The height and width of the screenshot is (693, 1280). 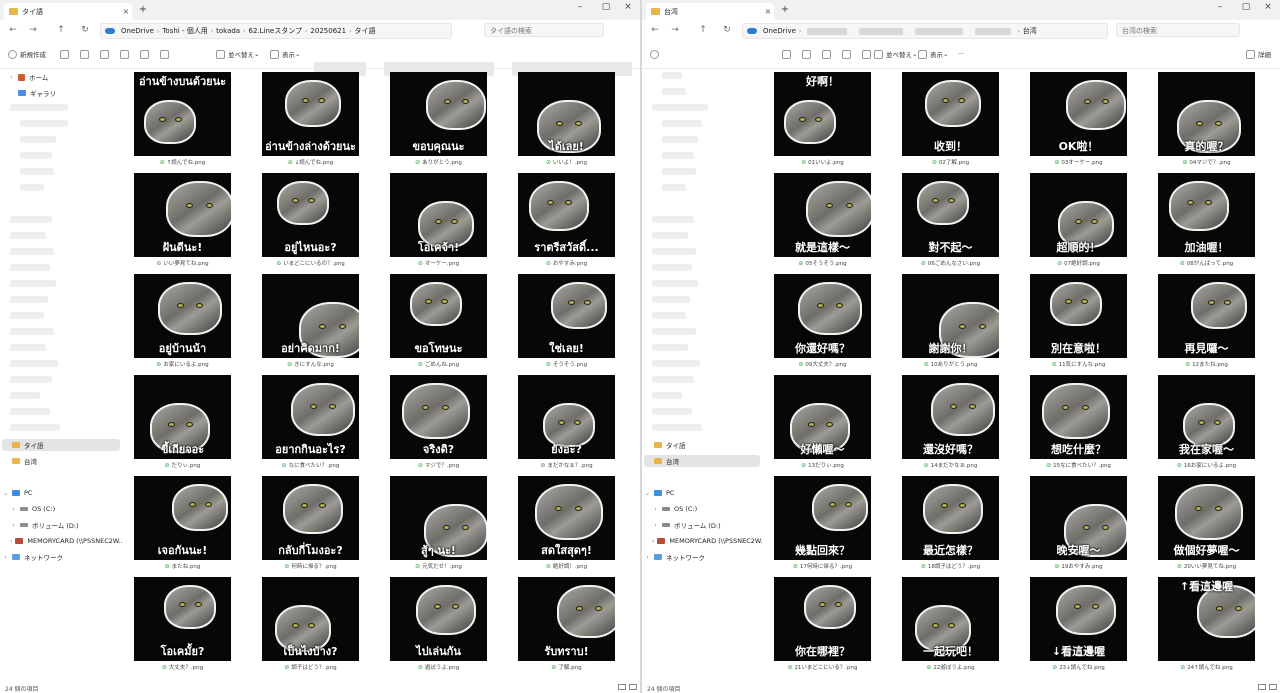 I want to click on file-item: 再見囉～ ⊘ 12またね.png, so click(x=1216, y=321).